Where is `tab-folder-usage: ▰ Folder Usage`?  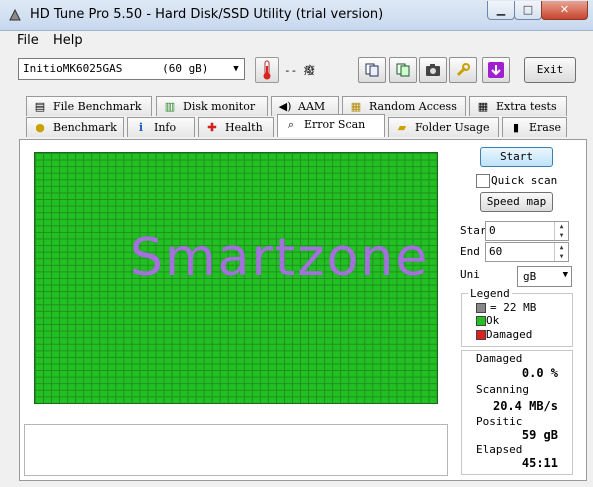 tab-folder-usage: ▰ Folder Usage is located at coordinates (443, 127).